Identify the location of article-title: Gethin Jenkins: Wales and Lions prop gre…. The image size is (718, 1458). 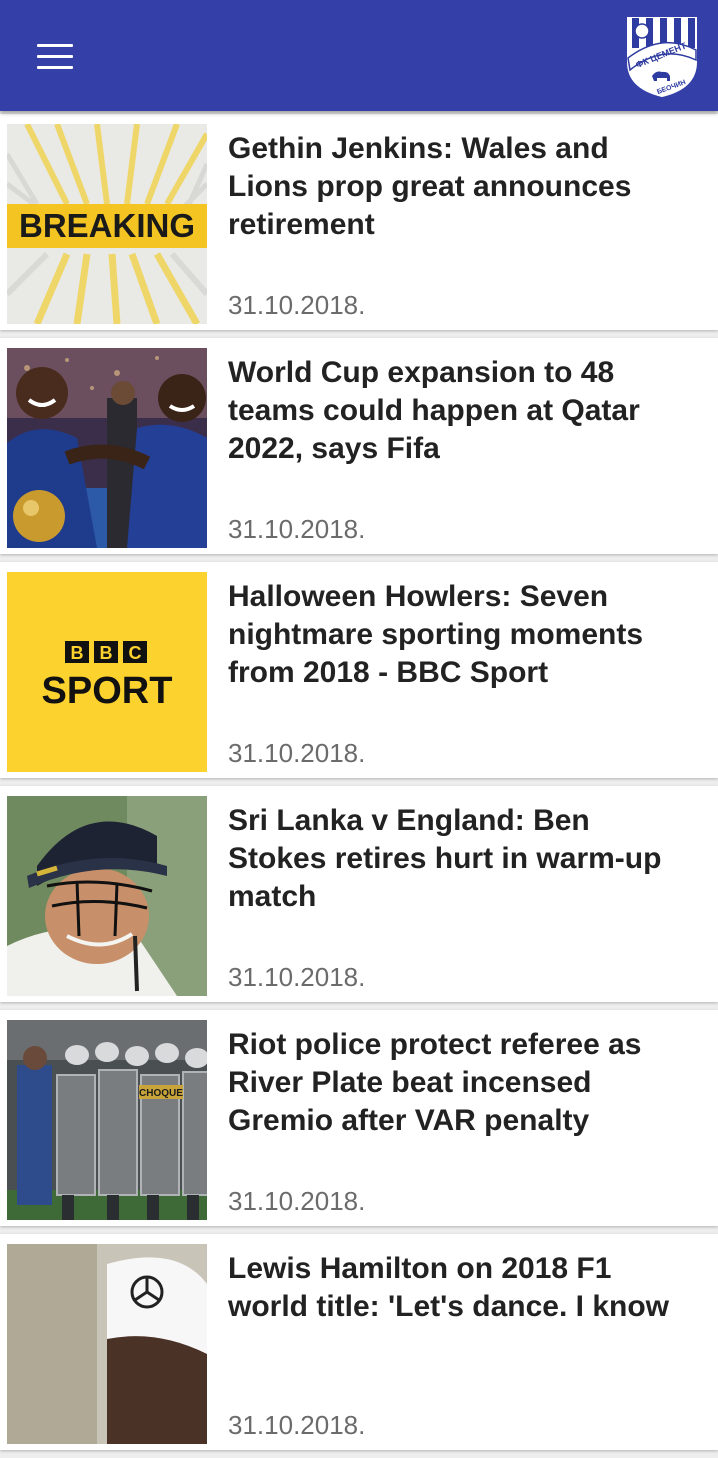
(430, 186).